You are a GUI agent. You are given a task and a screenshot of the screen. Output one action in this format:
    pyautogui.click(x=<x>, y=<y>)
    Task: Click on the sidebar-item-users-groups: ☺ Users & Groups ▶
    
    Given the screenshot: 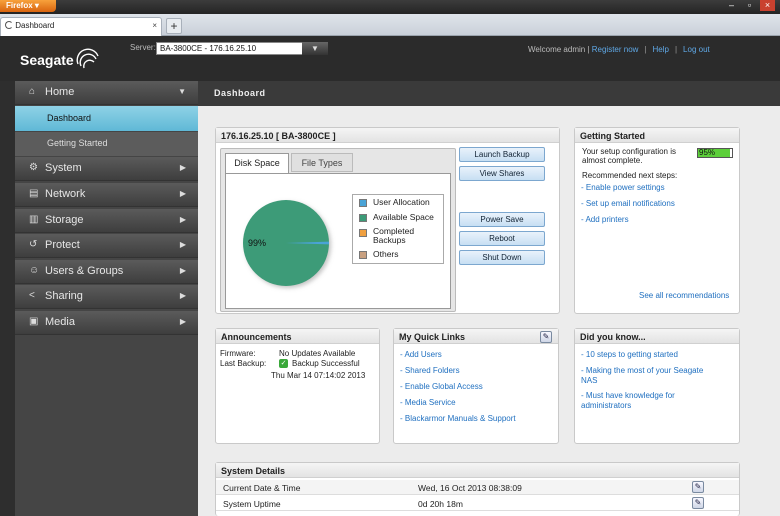 What is the action you would take?
    pyautogui.click(x=106, y=272)
    